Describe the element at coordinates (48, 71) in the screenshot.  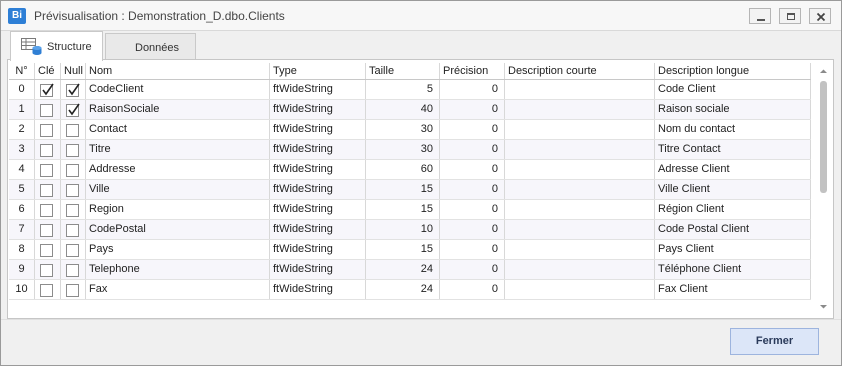
I see `column-header-key: Clé` at that location.